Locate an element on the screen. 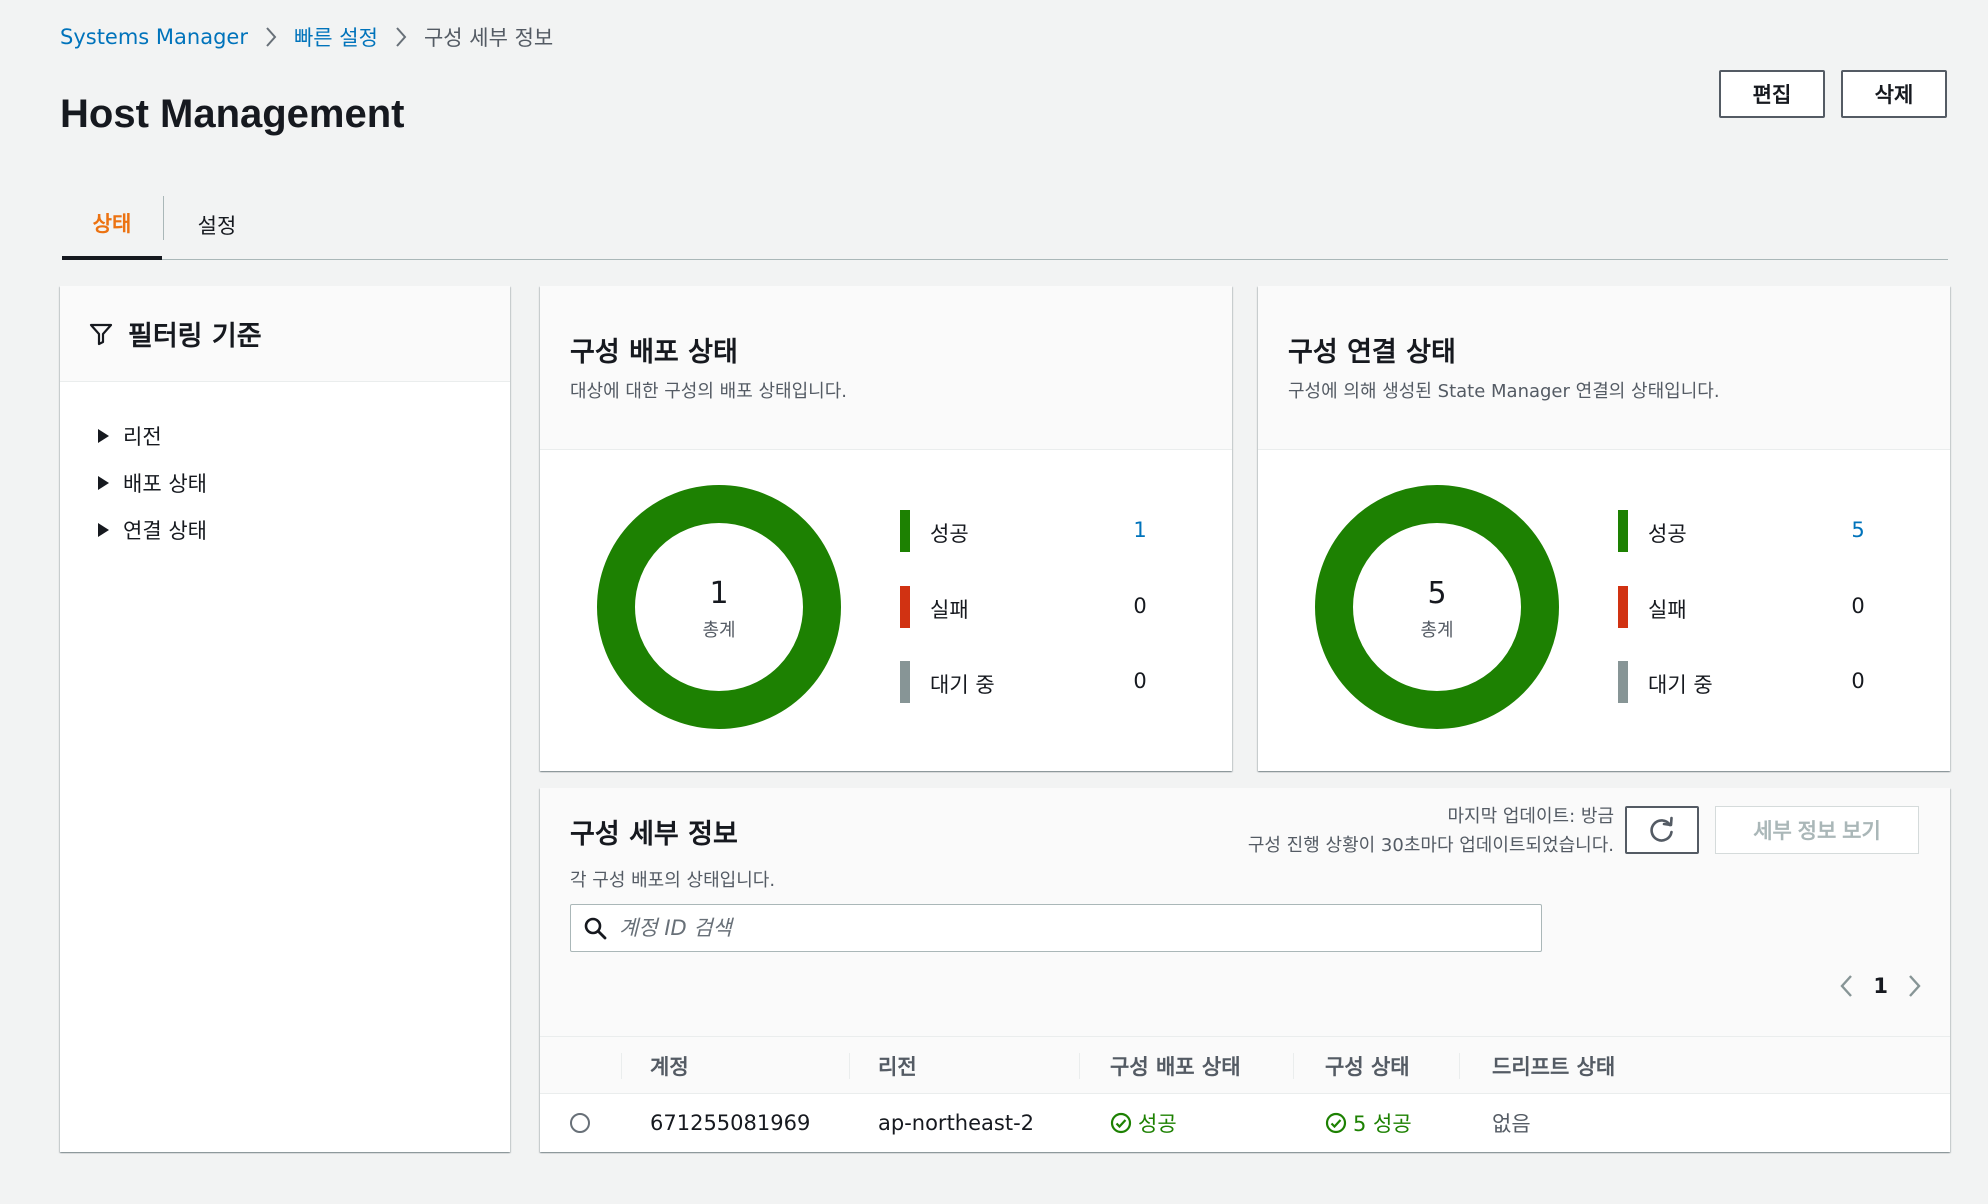 The width and height of the screenshot is (1988, 1204). cell-deploy-status: 성공 is located at coordinates (1143, 1123).